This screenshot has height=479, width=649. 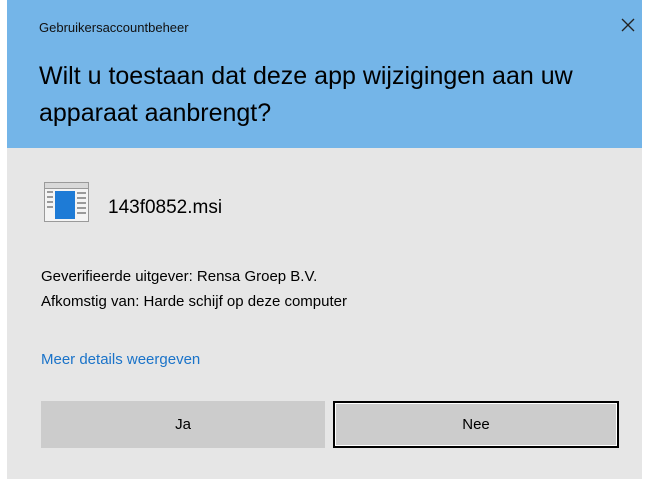 I want to click on installer-icon, so click(x=66, y=202).